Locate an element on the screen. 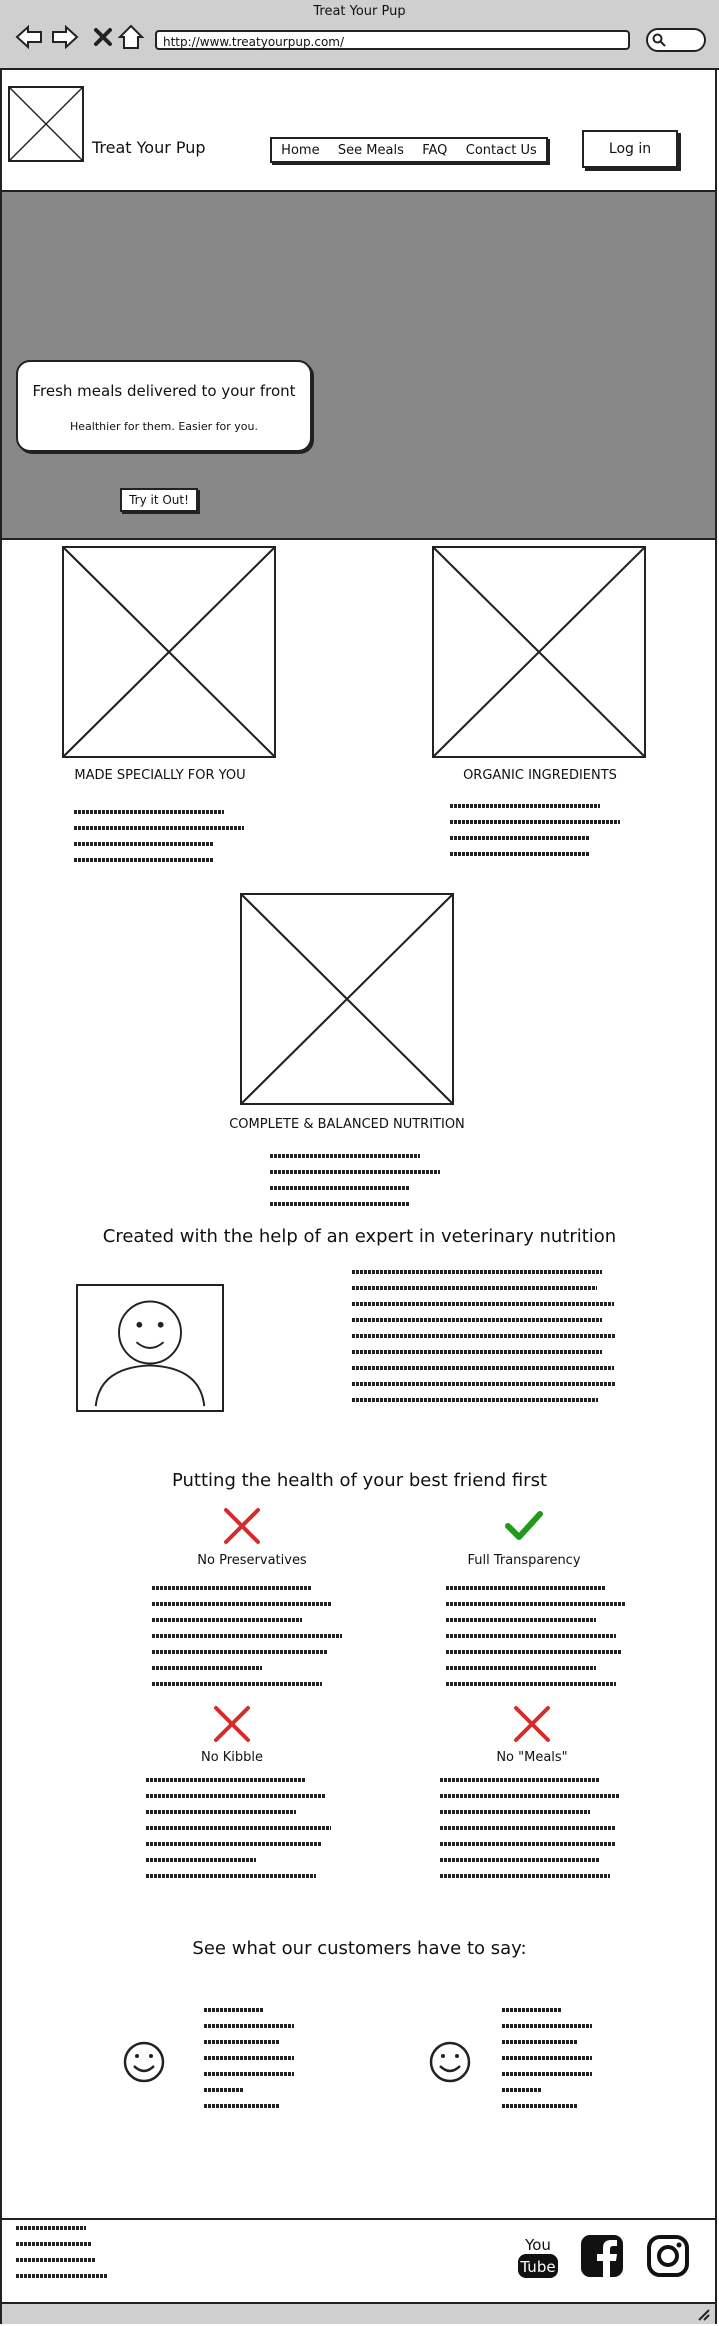  scribble-text-no-meals is located at coordinates (530, 1828).